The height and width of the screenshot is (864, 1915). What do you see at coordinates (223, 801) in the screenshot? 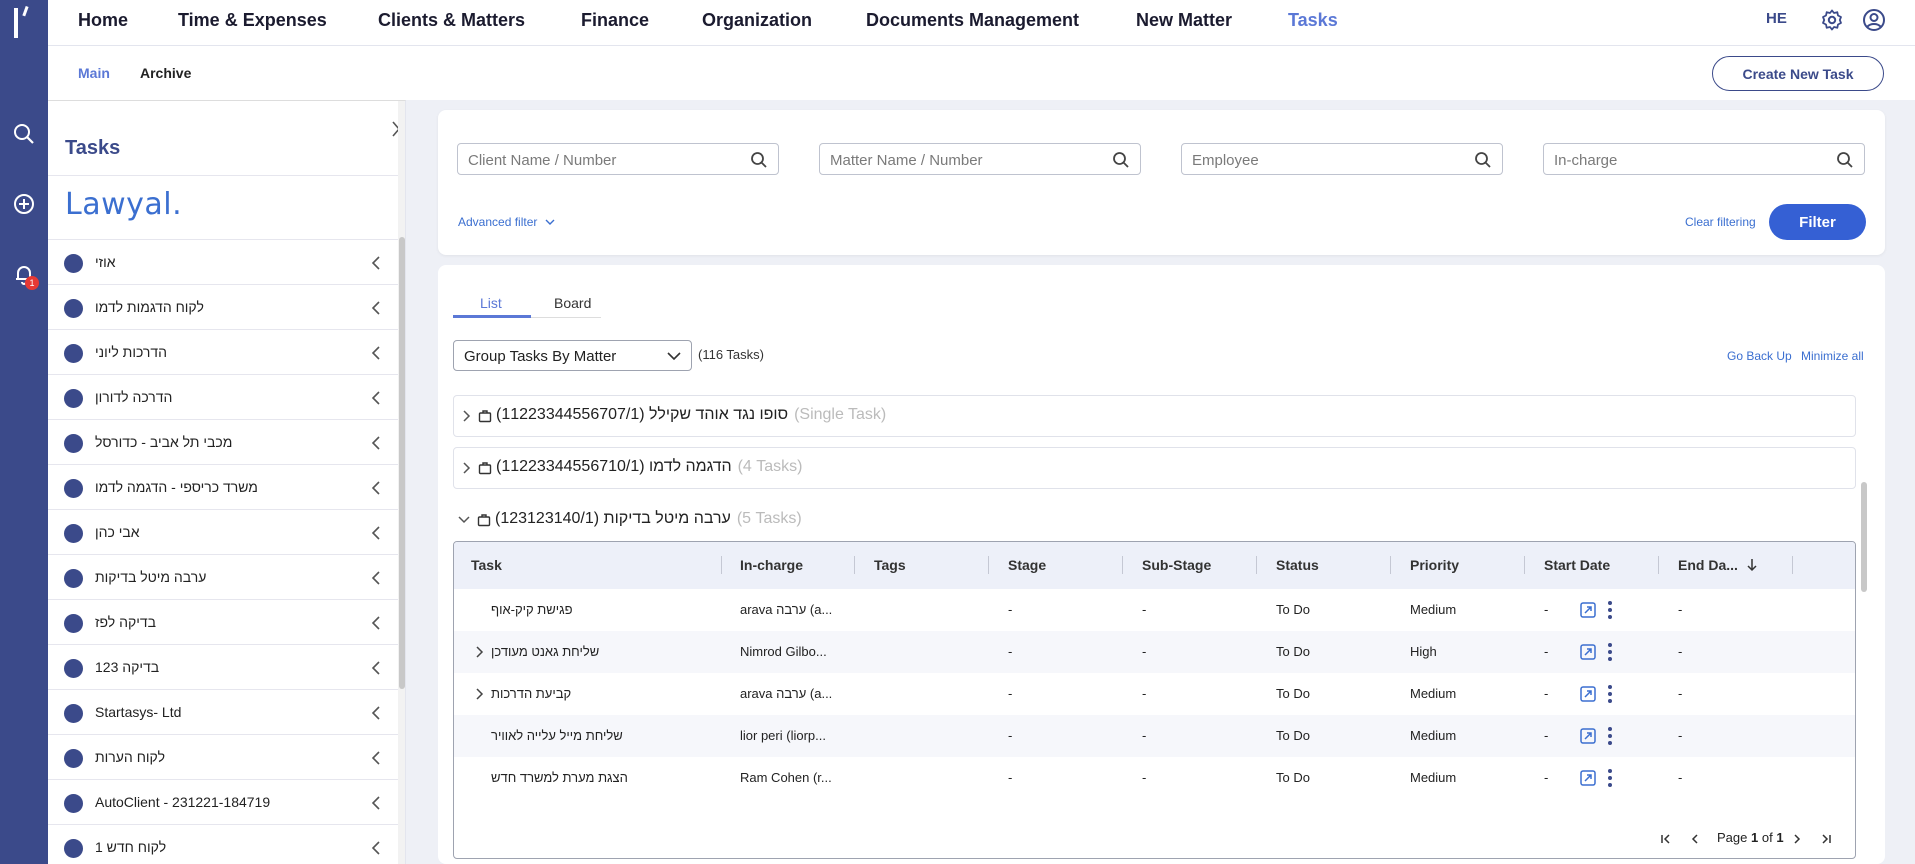
I see `sidebar-client-item: AutoClient - 231221-184719` at bounding box center [223, 801].